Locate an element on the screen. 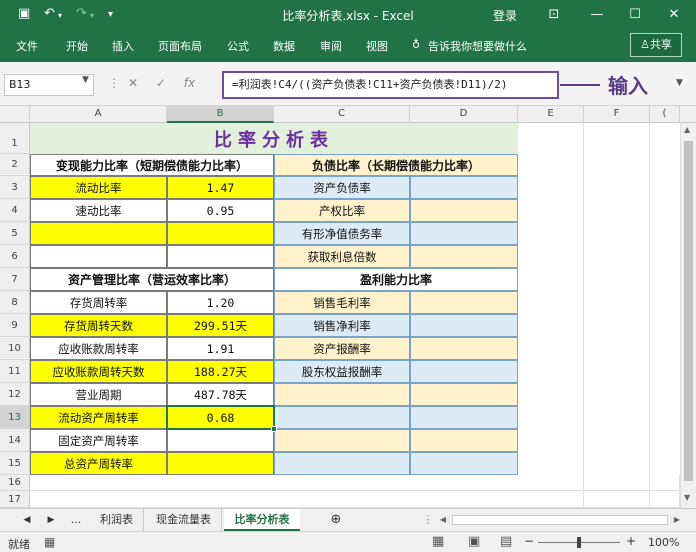 Image resolution: width=696 pixels, height=552 pixels. cell-d12 is located at coordinates (464, 394).